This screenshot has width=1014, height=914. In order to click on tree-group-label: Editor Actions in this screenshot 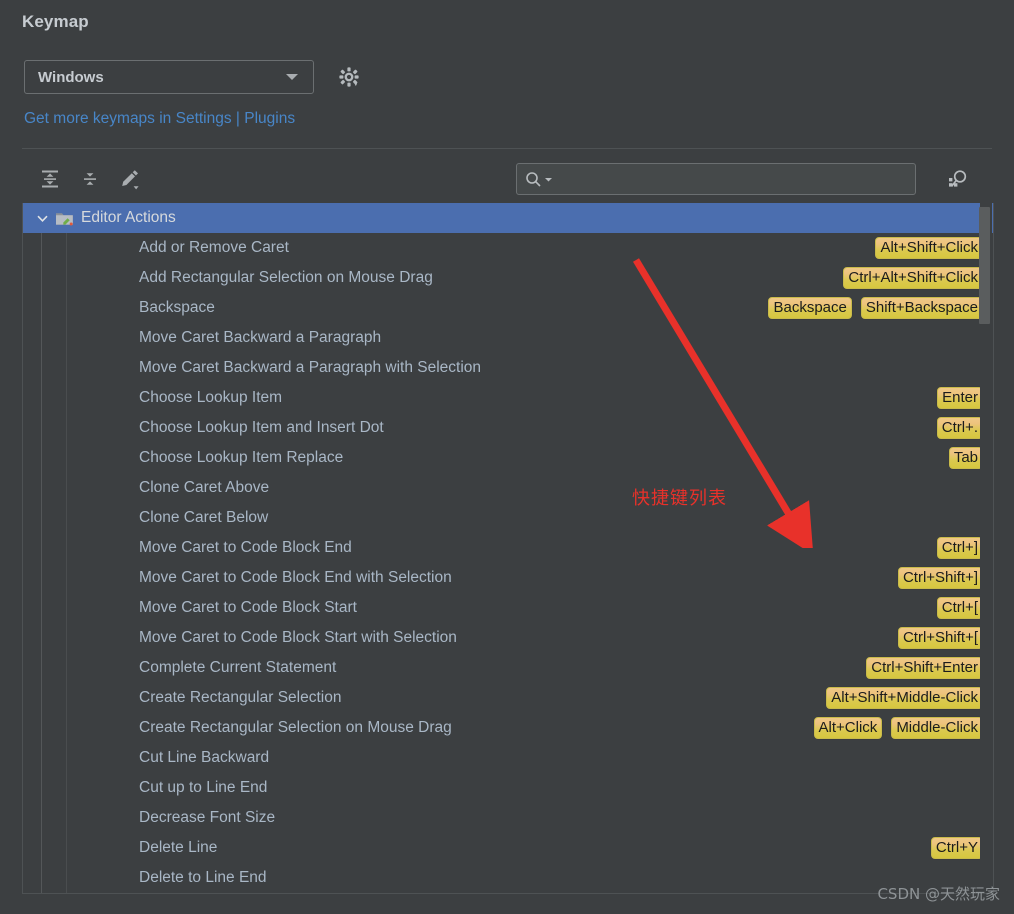, I will do `click(128, 217)`.